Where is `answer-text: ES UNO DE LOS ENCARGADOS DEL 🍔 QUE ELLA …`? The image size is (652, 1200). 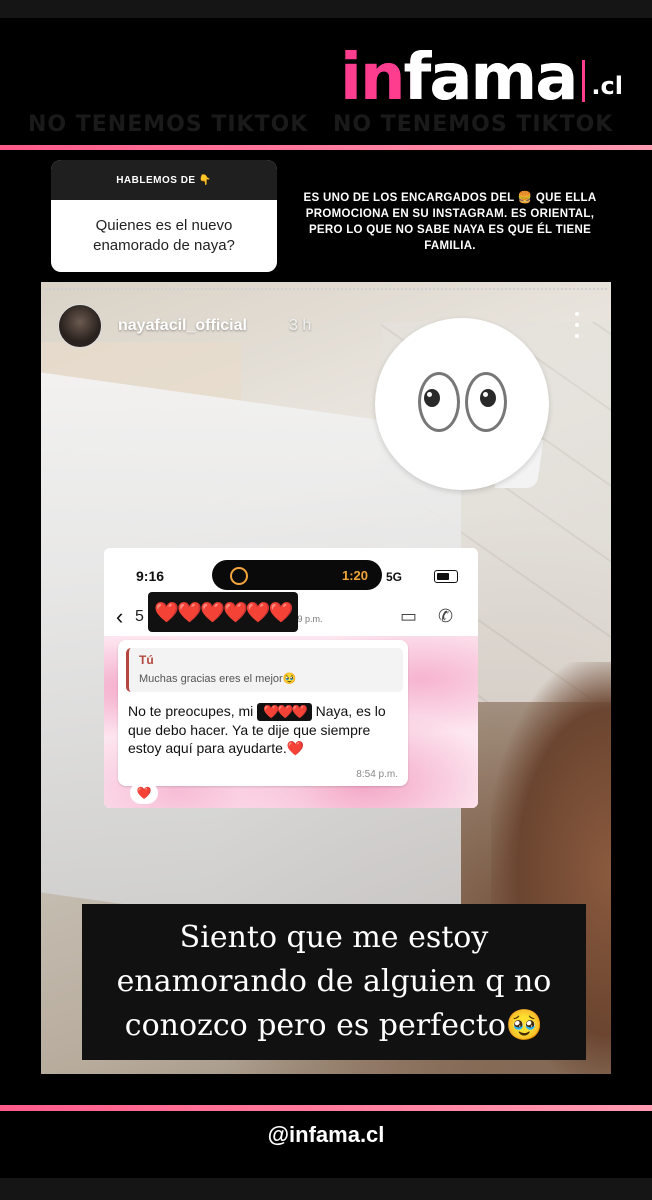
answer-text: ES UNO DE LOS ENCARGADOS DEL 🍔 QUE ELLA … is located at coordinates (450, 222).